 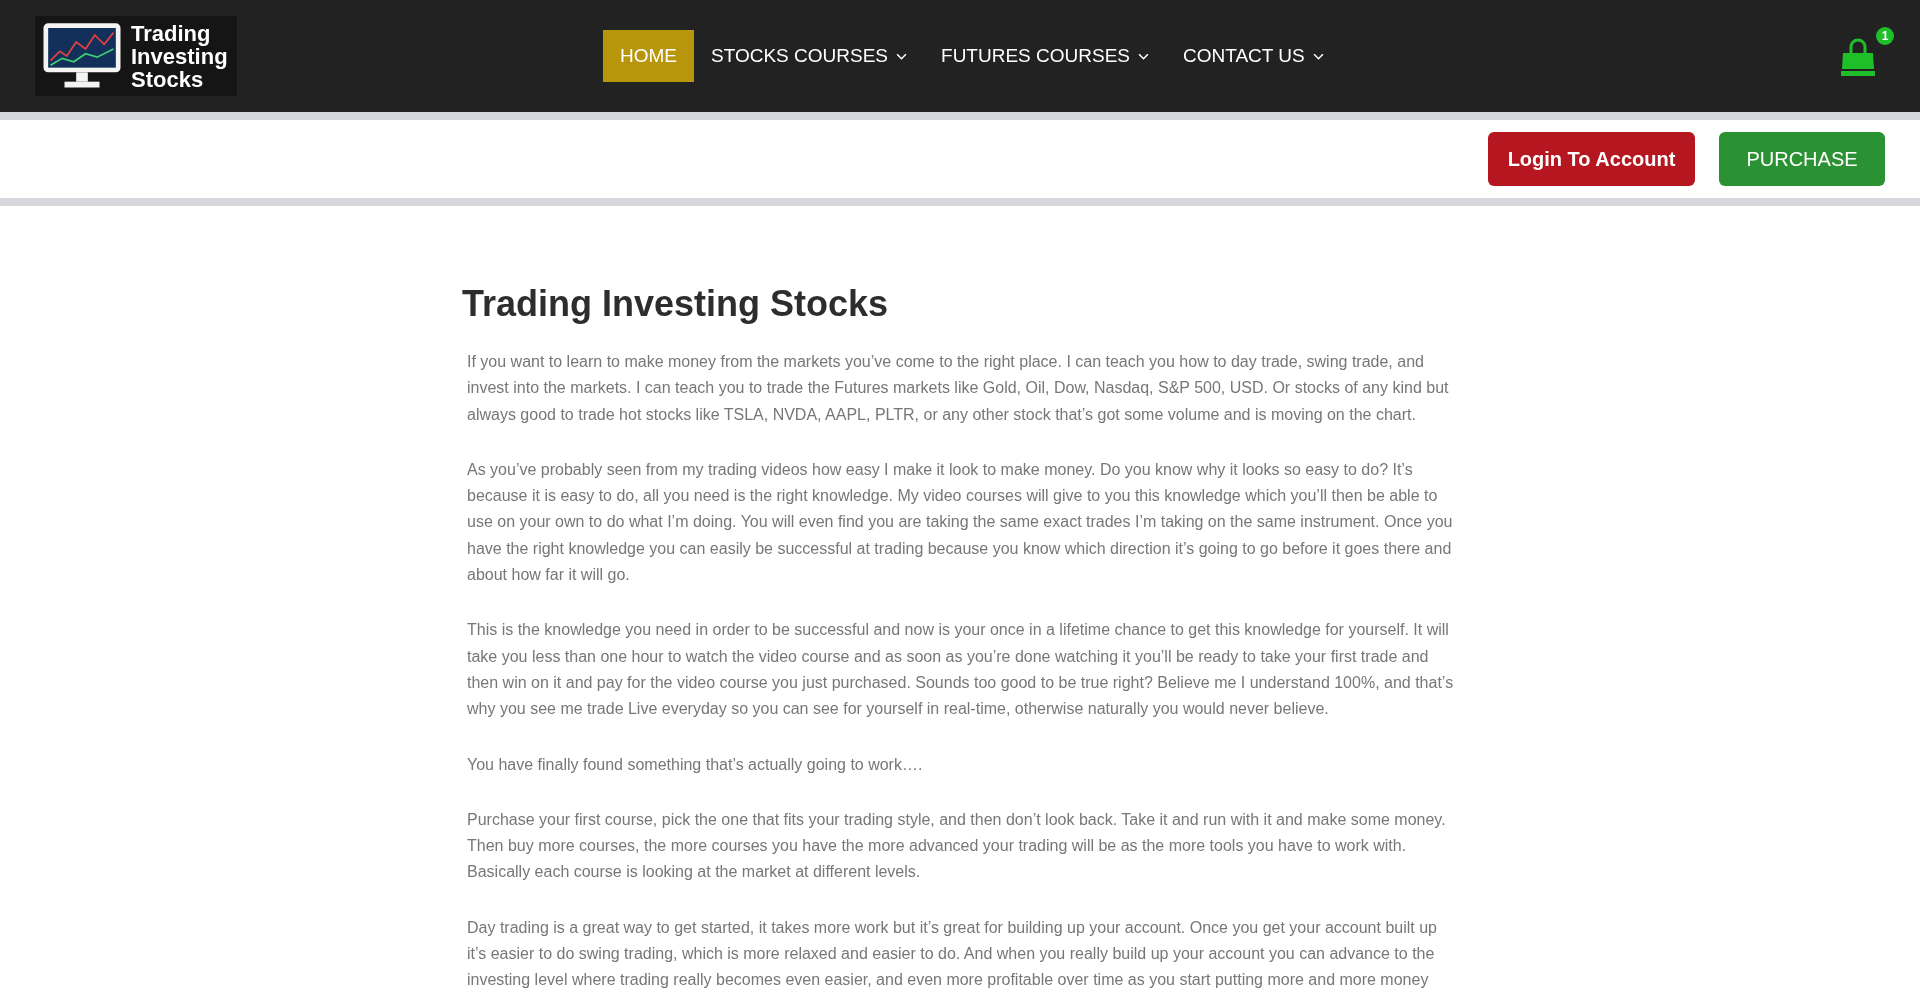 What do you see at coordinates (136, 56) in the screenshot?
I see `site-logo: Trading Investing Stocks` at bounding box center [136, 56].